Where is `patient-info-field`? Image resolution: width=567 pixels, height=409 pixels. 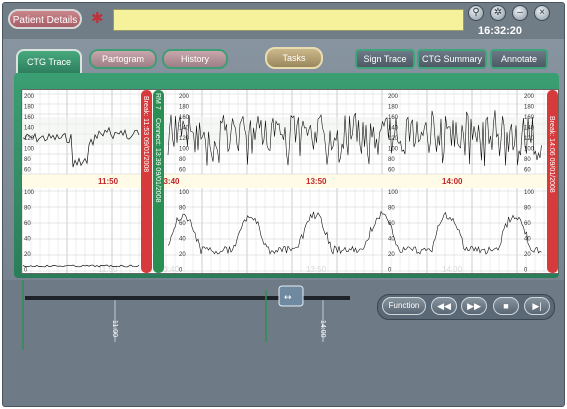
patient-info-field is located at coordinates (288, 20).